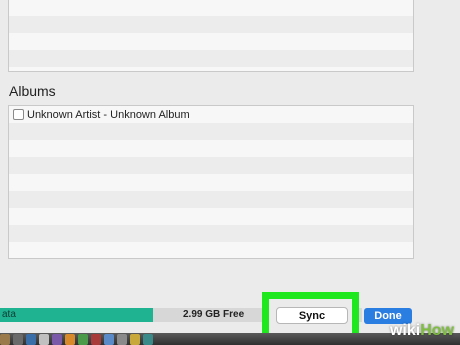 The image size is (460, 345). What do you see at coordinates (405, 330) in the screenshot?
I see `watermark-part1: wiki` at bounding box center [405, 330].